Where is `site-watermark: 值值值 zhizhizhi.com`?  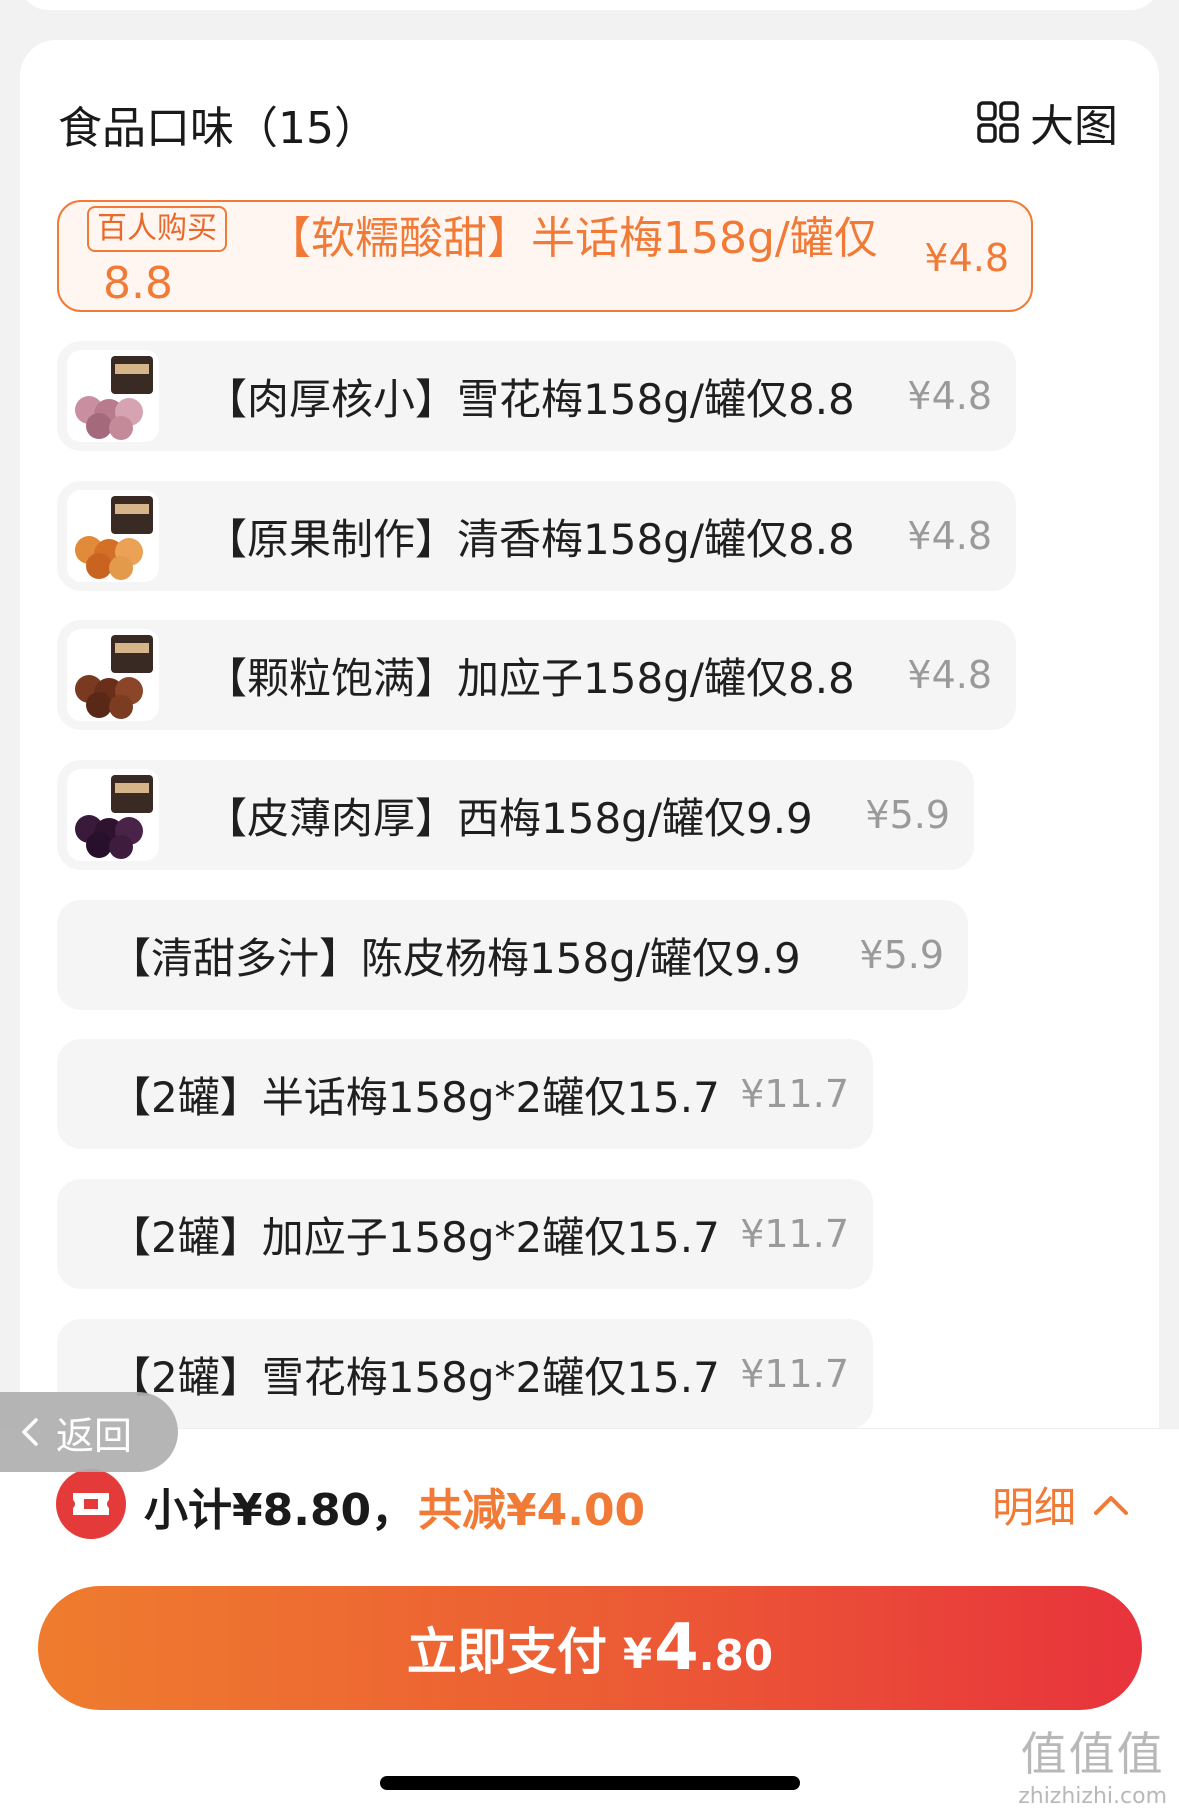 site-watermark: 值值值 zhizhizhi.com is located at coordinates (1092, 1763).